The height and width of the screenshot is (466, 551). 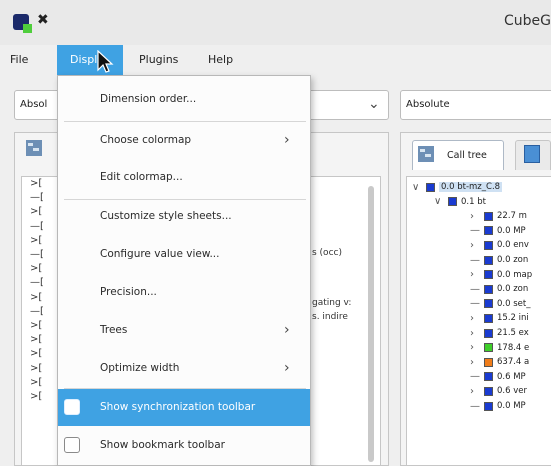 What do you see at coordinates (513, 362) in the screenshot?
I see `call-tree-label: 637.4 a` at bounding box center [513, 362].